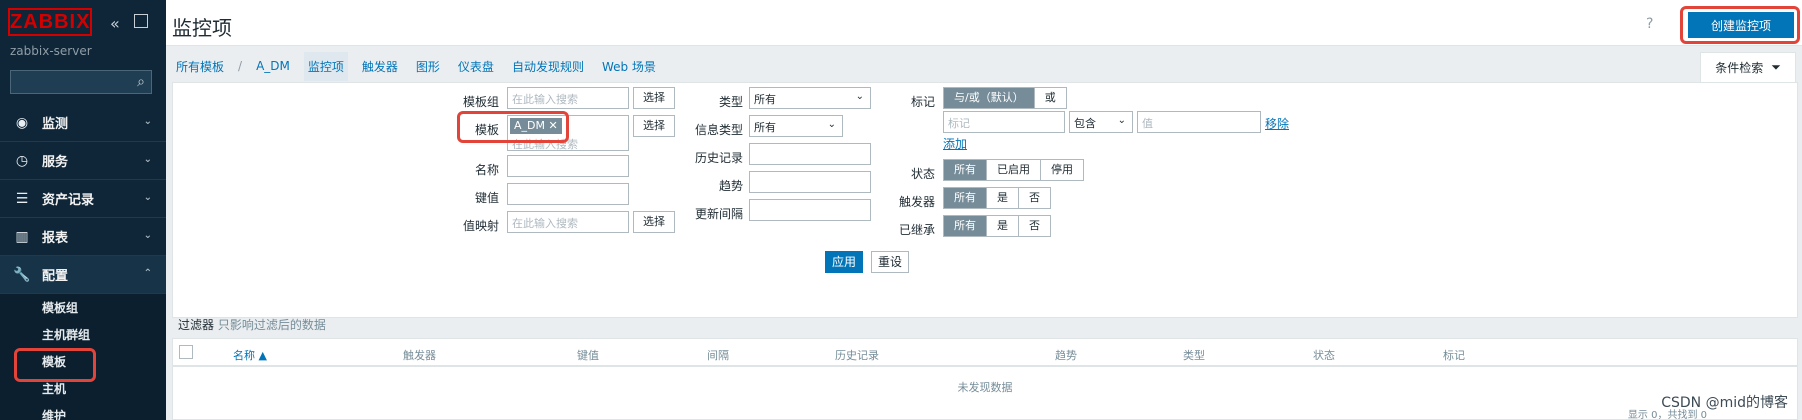 This screenshot has height=420, width=1802. What do you see at coordinates (844, 262) in the screenshot?
I see `apply-button: 应用` at bounding box center [844, 262].